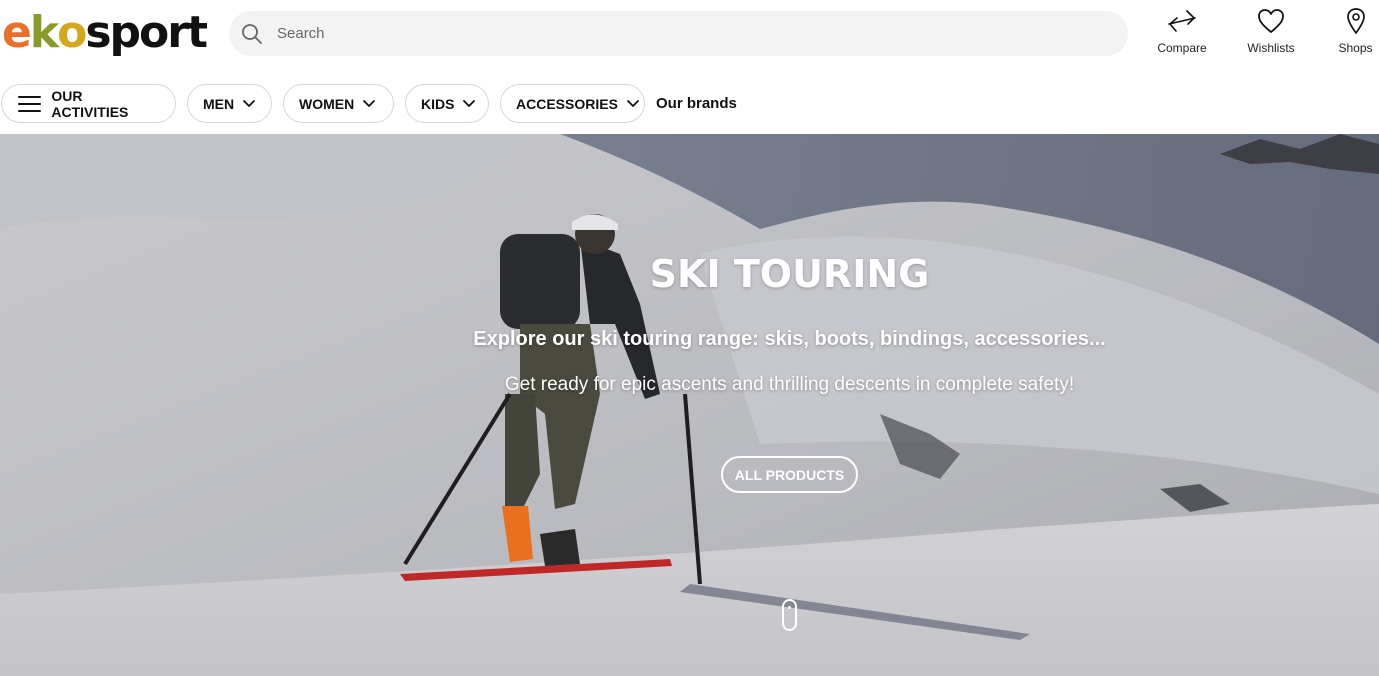 This screenshot has height=676, width=1379. What do you see at coordinates (1271, 21) in the screenshot?
I see `heart-icon` at bounding box center [1271, 21].